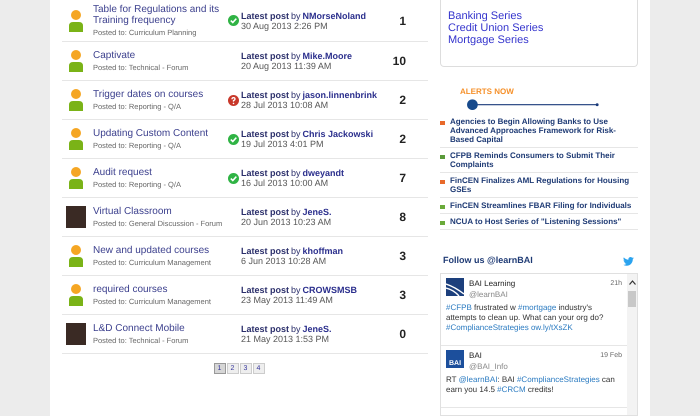 This screenshot has height=416, width=700. What do you see at coordinates (459, 307) in the screenshot?
I see `tweet-link: #CFPB` at bounding box center [459, 307].